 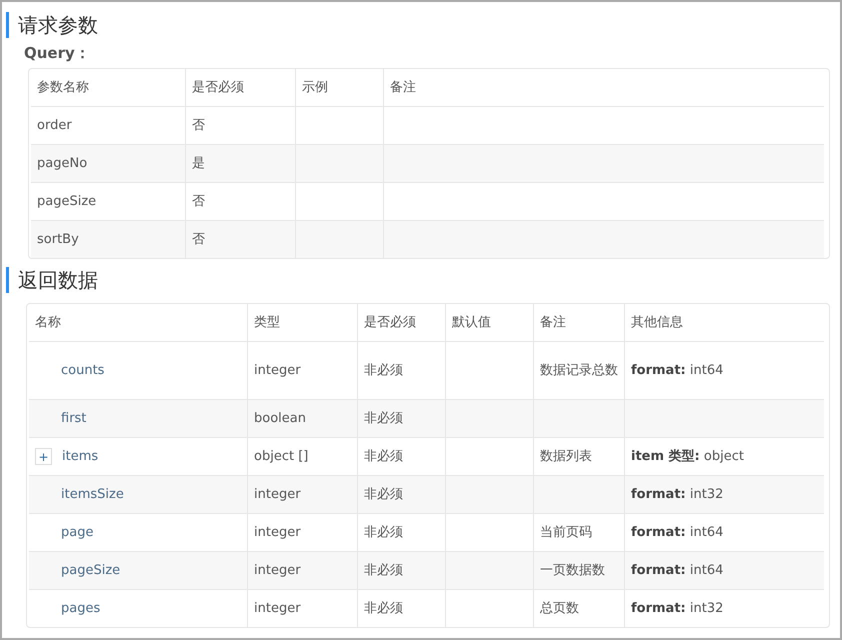 I want to click on column-header: 类型, so click(x=267, y=322).